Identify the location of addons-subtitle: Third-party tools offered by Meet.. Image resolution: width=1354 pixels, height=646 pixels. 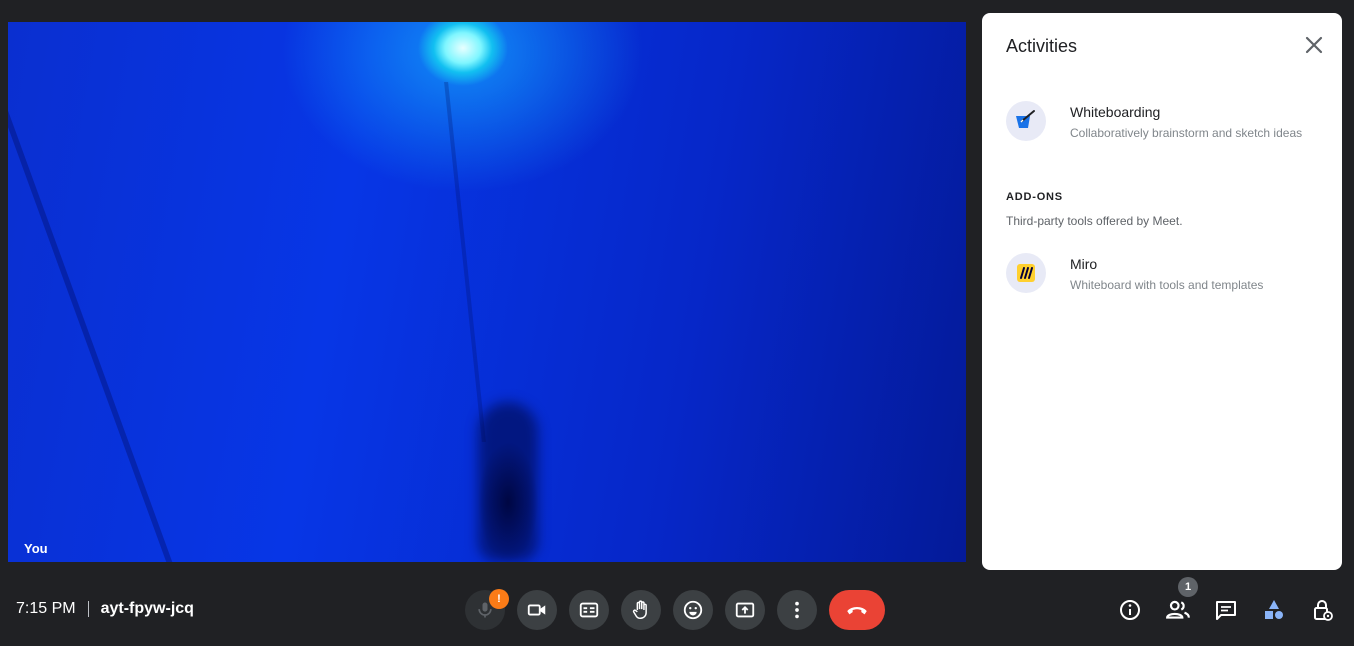
(1094, 221).